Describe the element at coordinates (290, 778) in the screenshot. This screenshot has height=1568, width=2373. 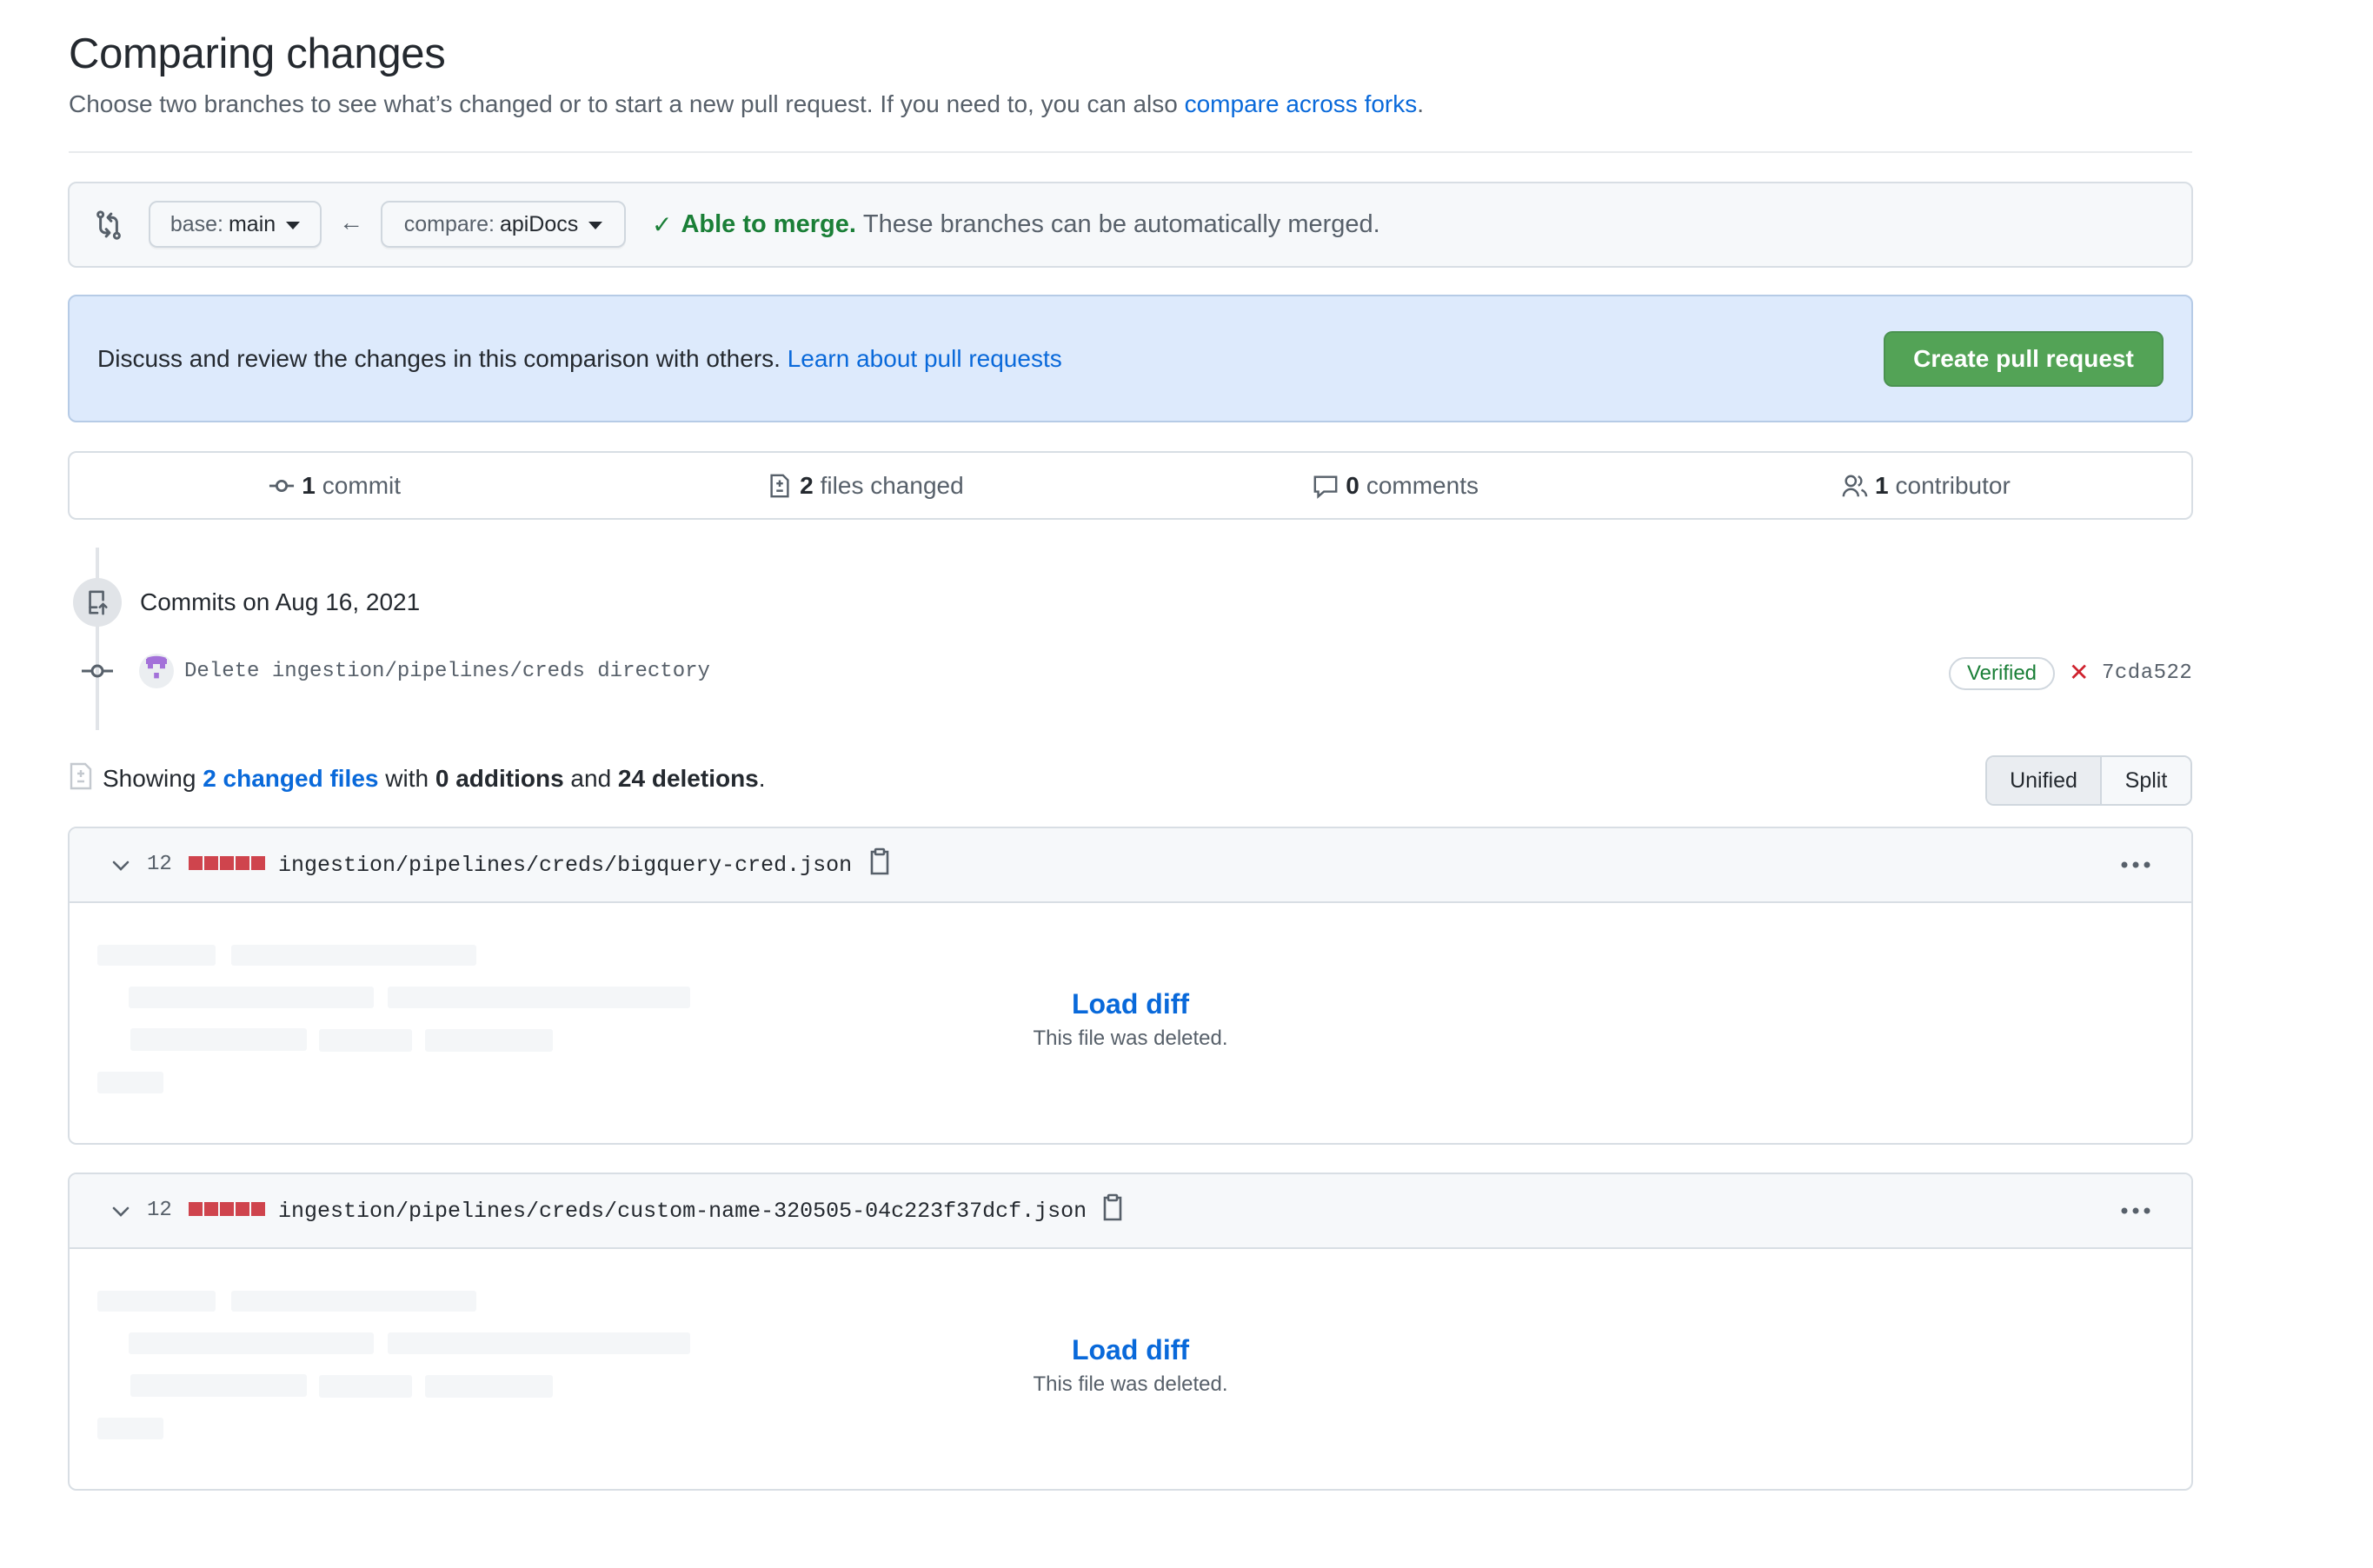
I see `changed-files-link: 2 changed files` at that location.